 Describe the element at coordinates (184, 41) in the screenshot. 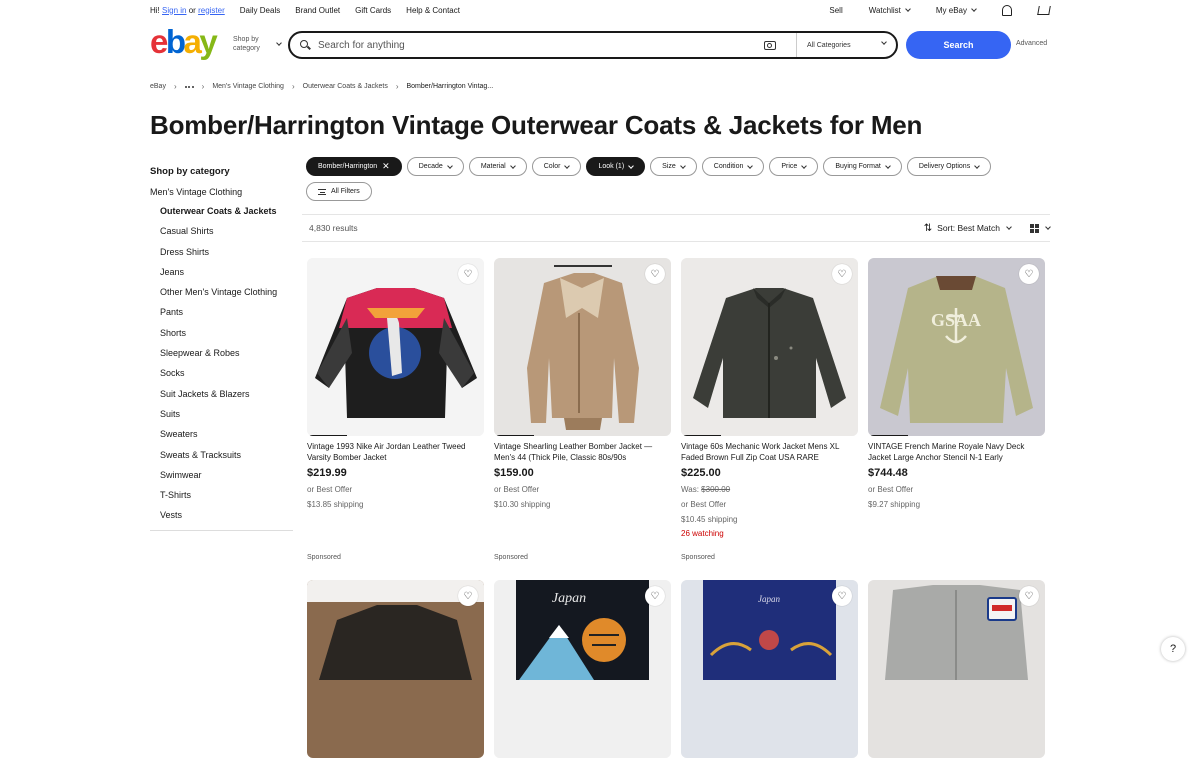

I see `ebay-logo: ebay` at that location.